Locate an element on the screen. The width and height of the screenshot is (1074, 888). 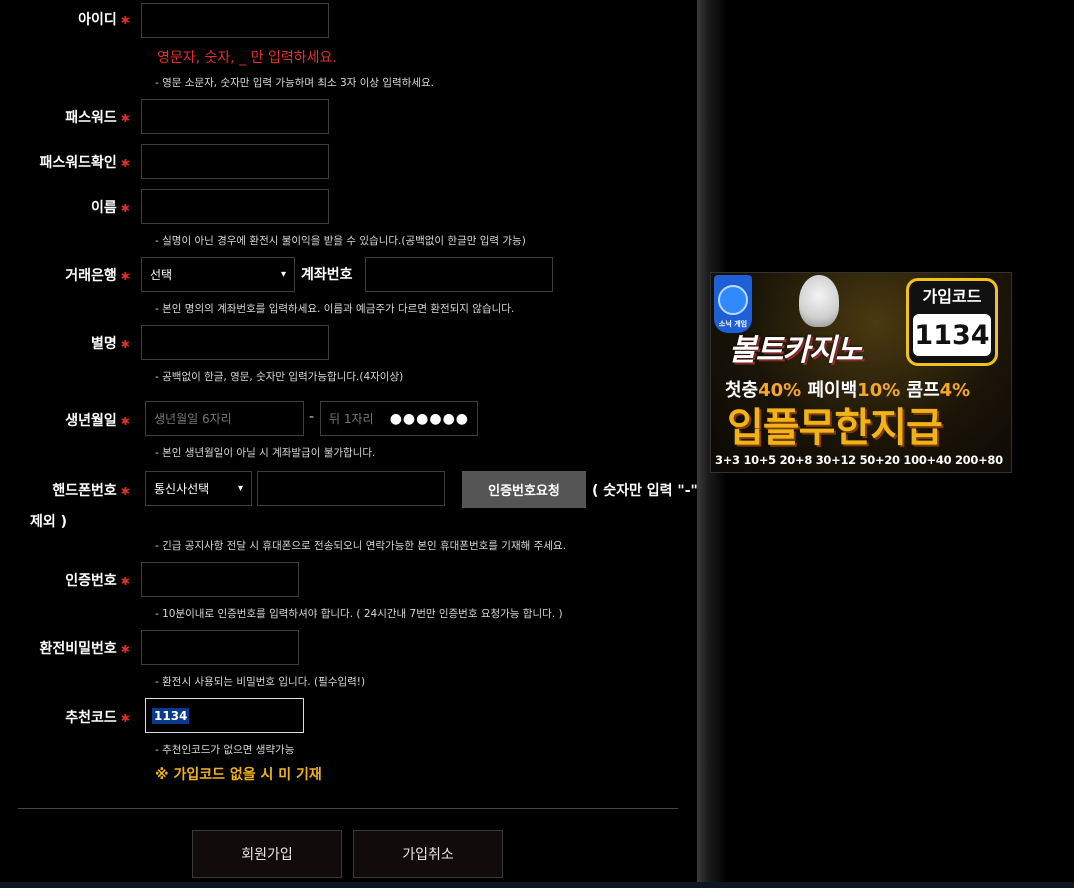
dog-mascot-icon is located at coordinates (819, 301).